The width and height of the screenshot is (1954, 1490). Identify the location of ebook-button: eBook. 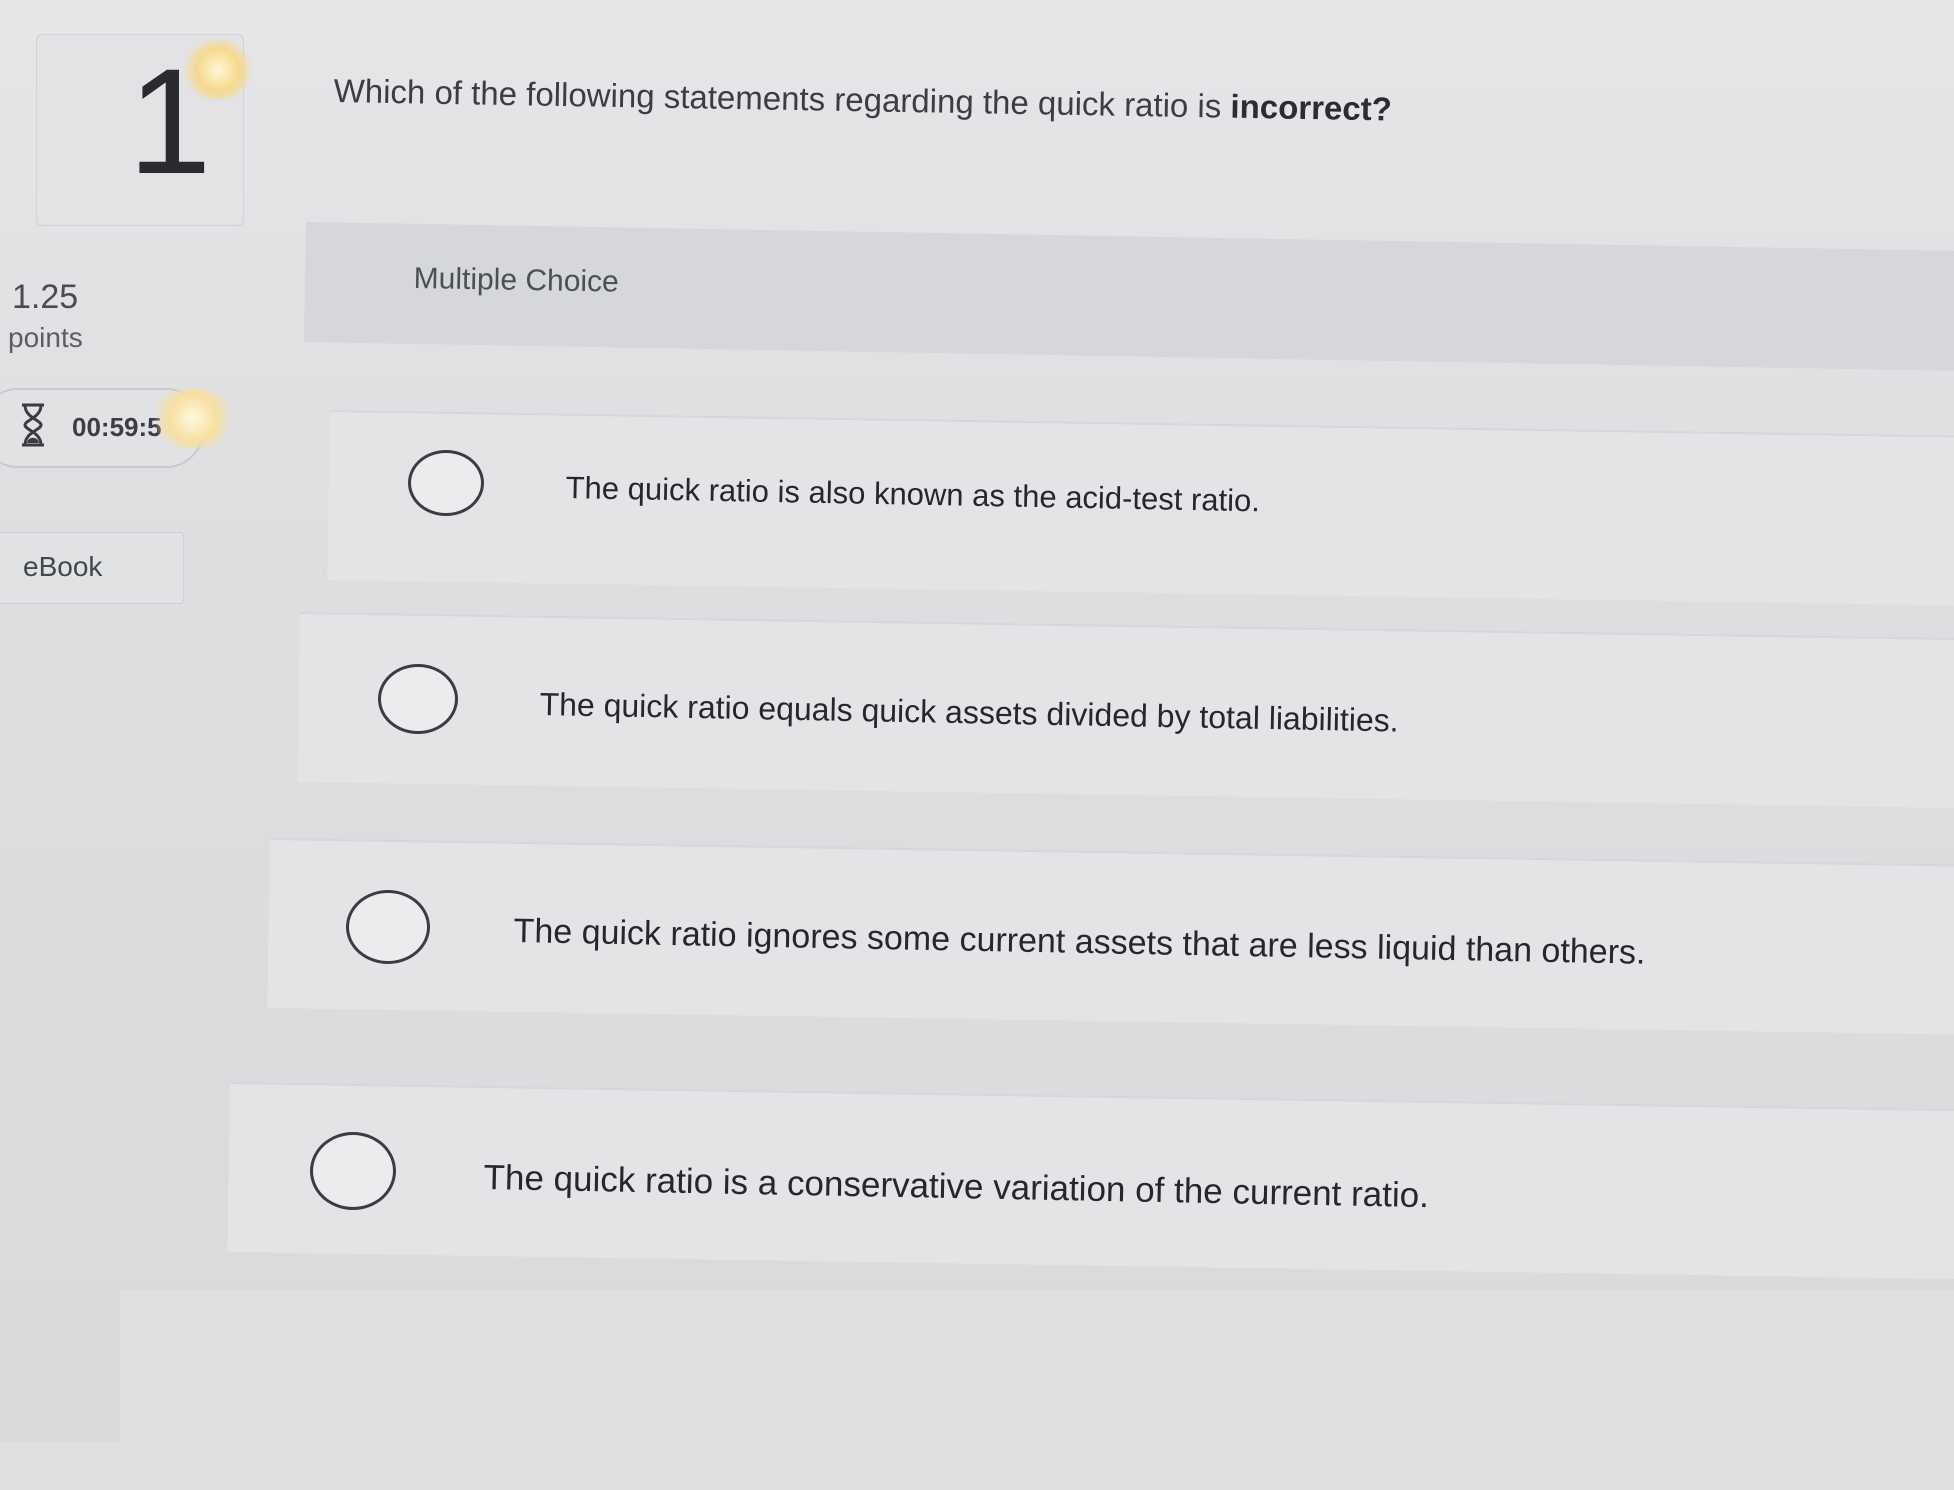
(92, 568).